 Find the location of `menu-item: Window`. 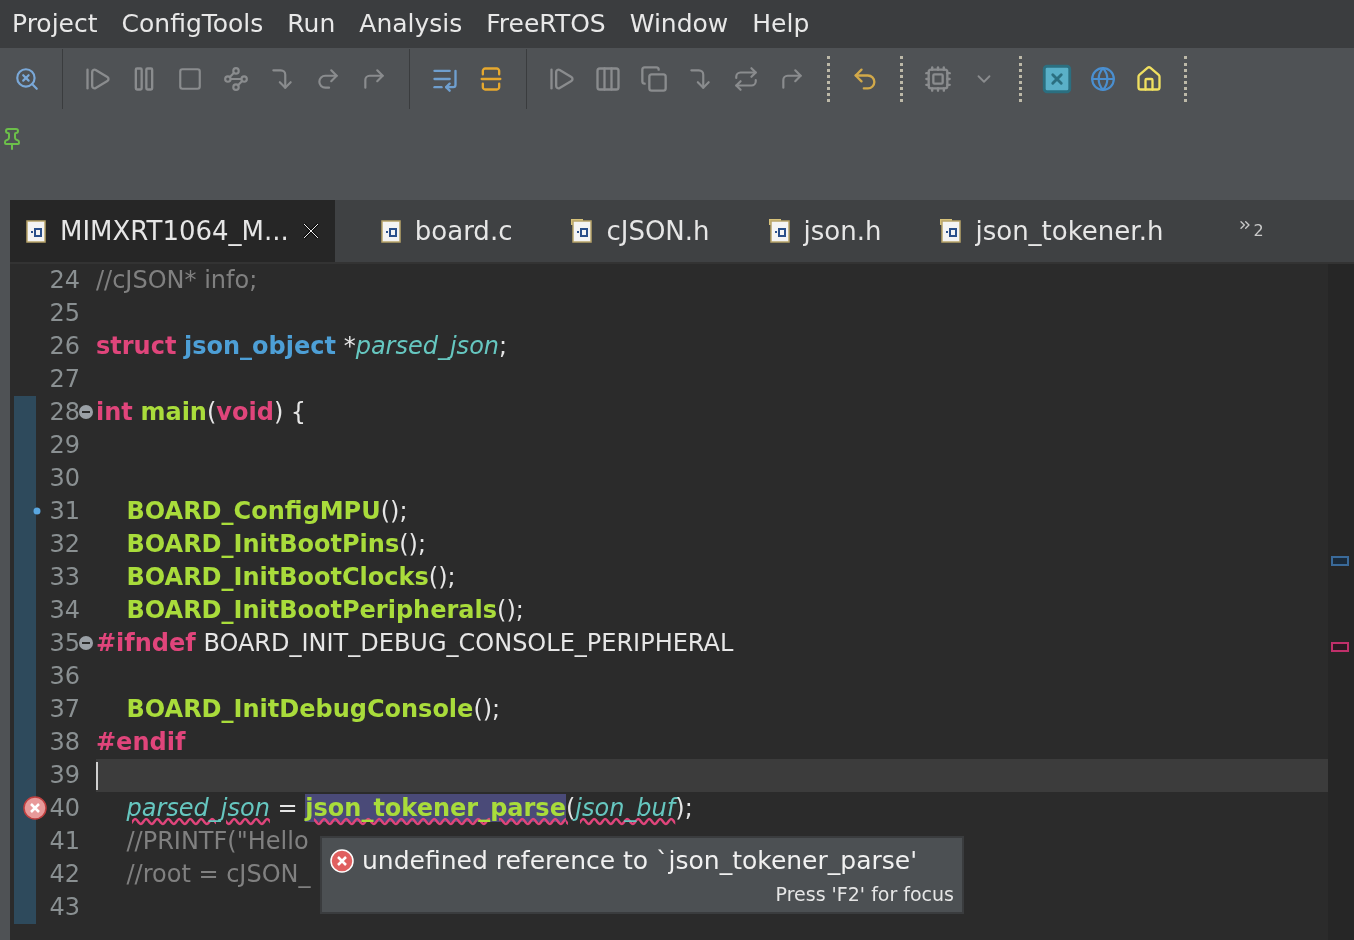

menu-item: Window is located at coordinates (679, 24).